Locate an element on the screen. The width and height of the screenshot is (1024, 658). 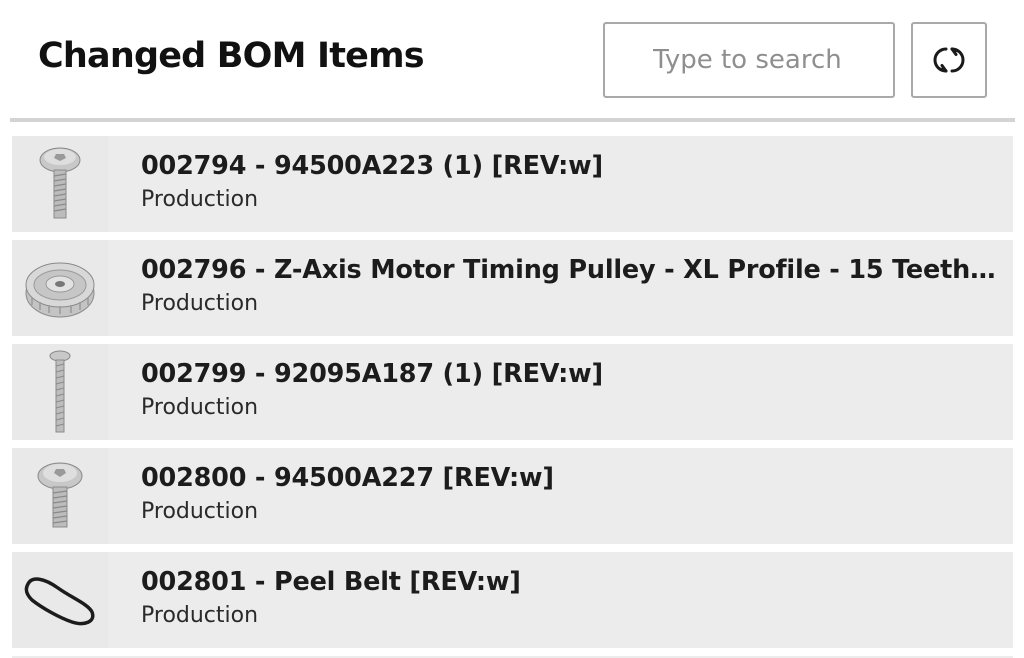
refresh-icon is located at coordinates (949, 60).